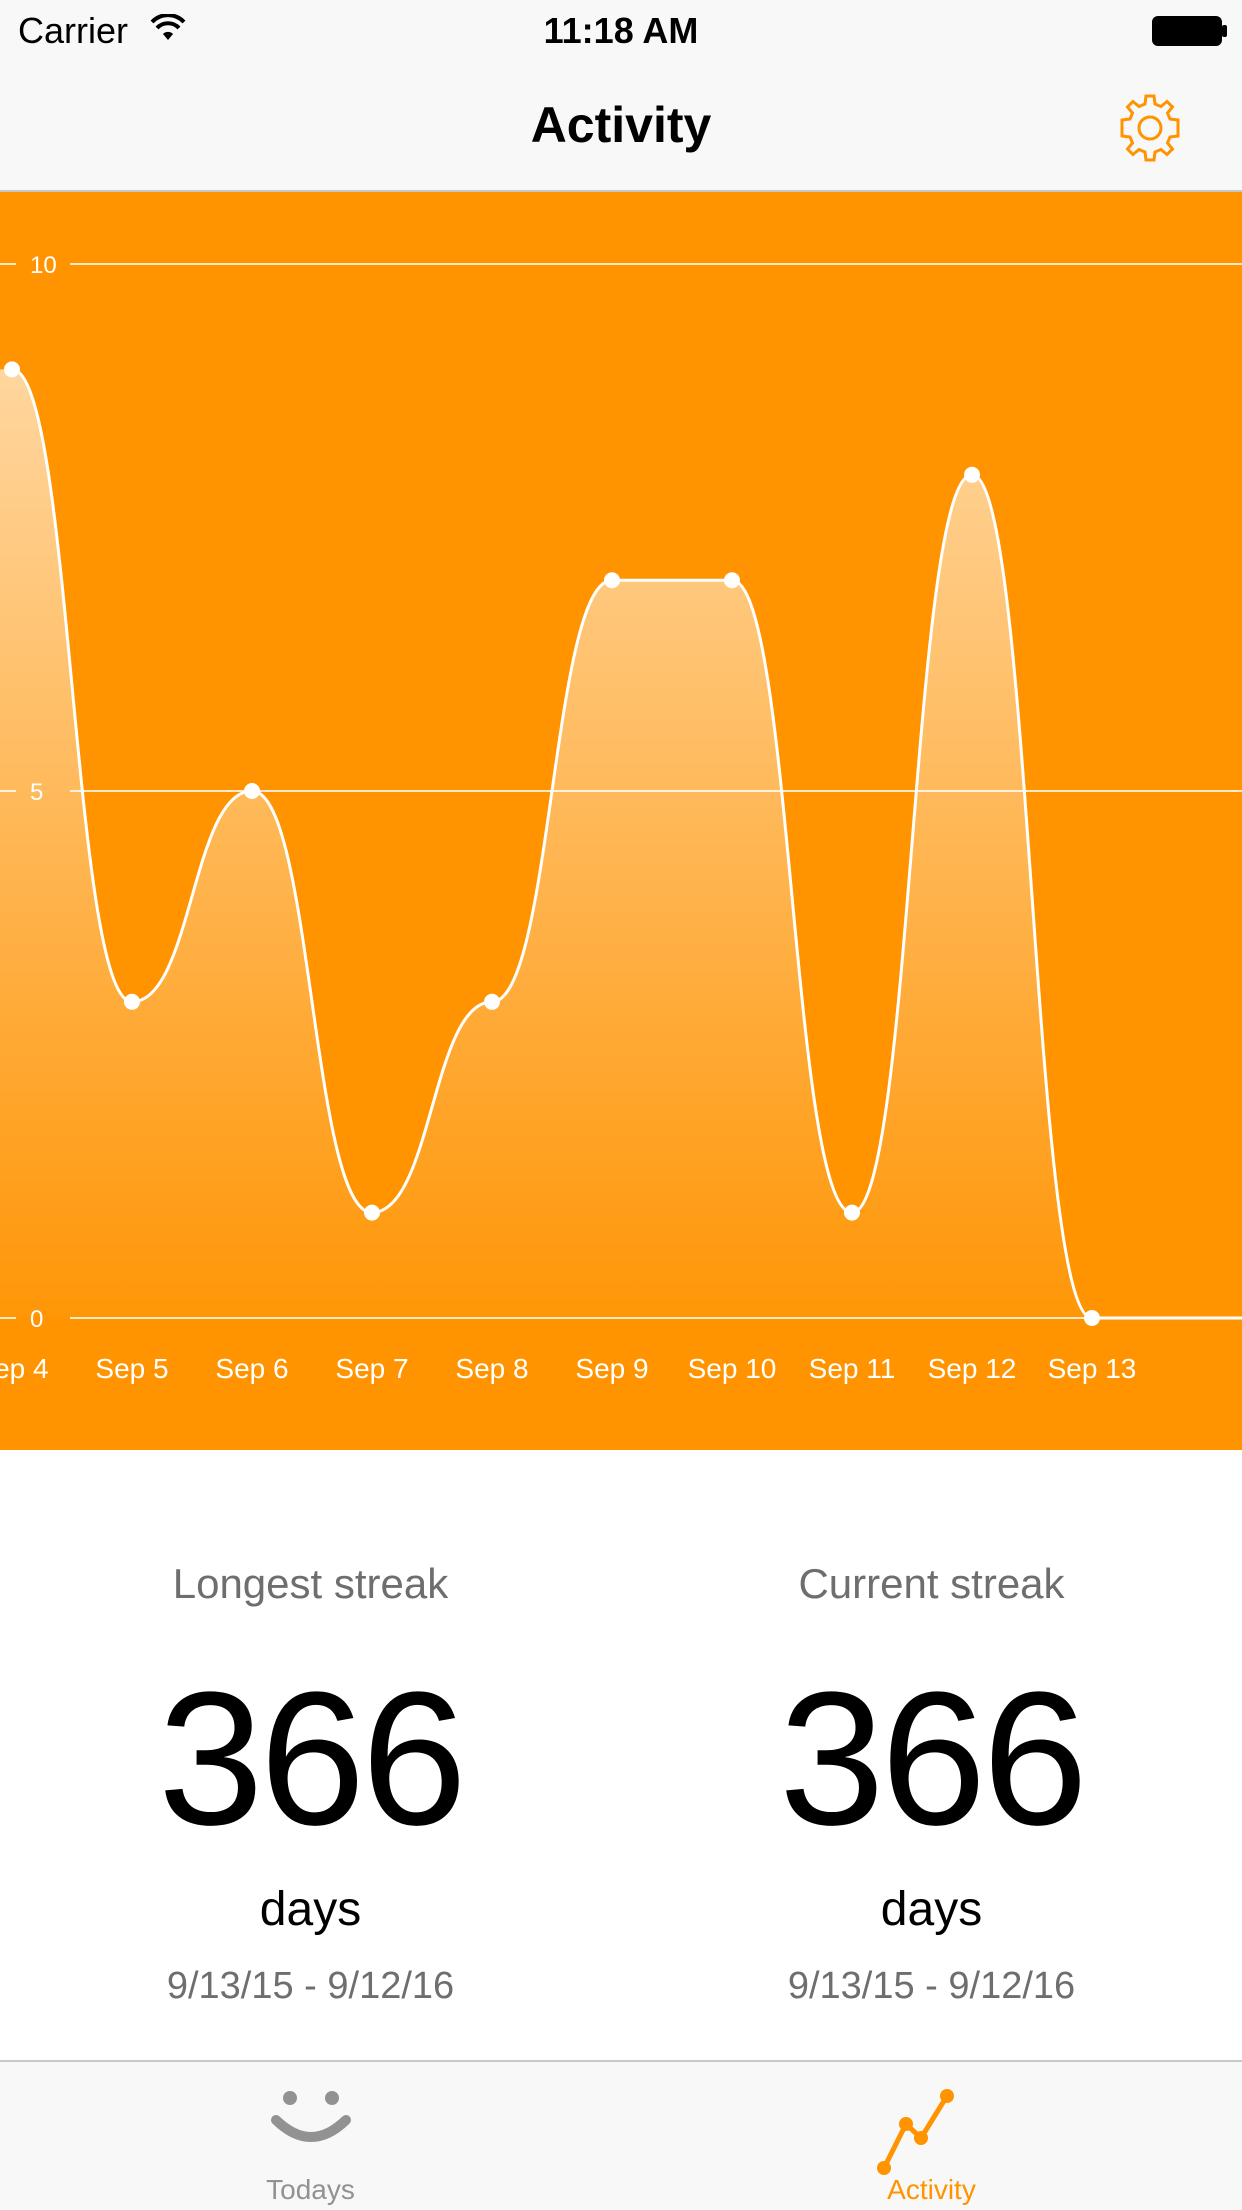 This screenshot has width=1242, height=2210. What do you see at coordinates (310, 1986) in the screenshot?
I see `longest-streak-range: 9/13/15 - 9/12/16` at bounding box center [310, 1986].